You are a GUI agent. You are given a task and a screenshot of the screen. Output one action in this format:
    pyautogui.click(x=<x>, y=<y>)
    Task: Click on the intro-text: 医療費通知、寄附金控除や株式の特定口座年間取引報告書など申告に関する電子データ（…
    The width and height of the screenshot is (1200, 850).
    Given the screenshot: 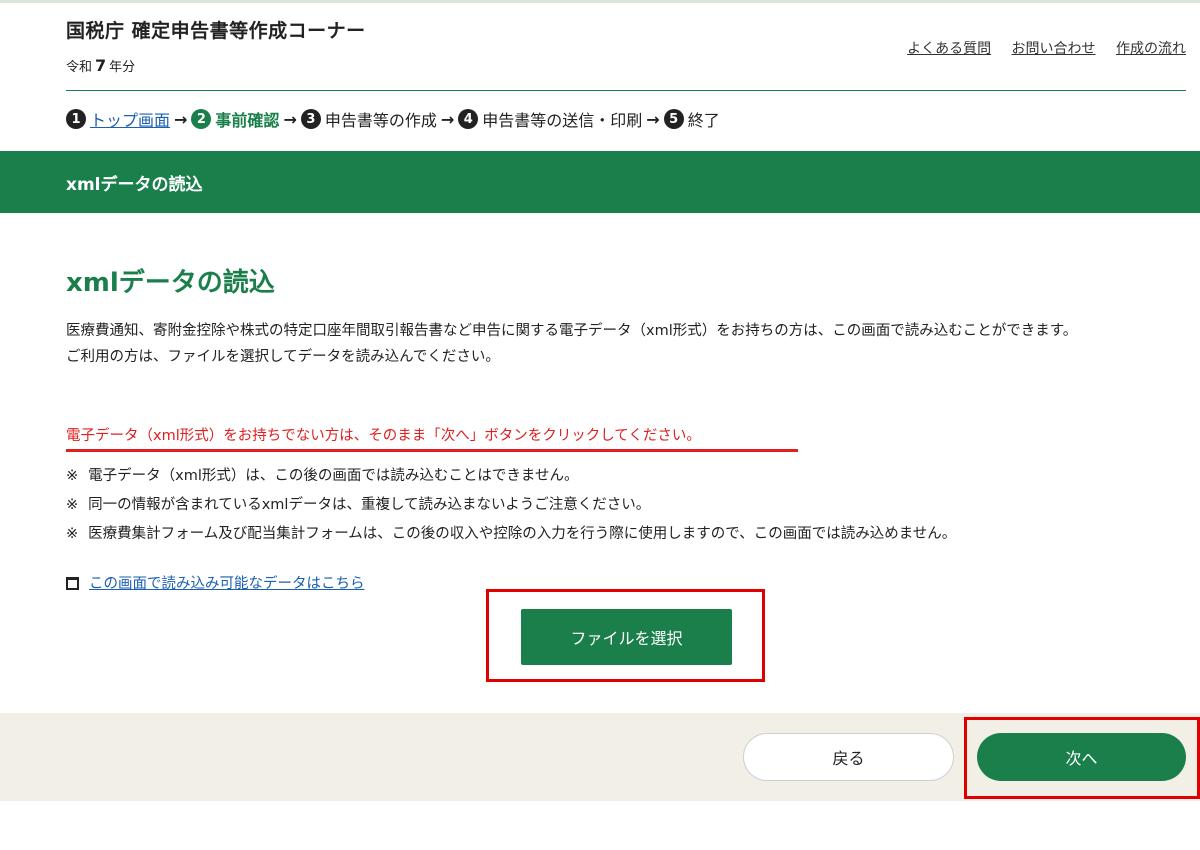 What is the action you would take?
    pyautogui.click(x=626, y=344)
    